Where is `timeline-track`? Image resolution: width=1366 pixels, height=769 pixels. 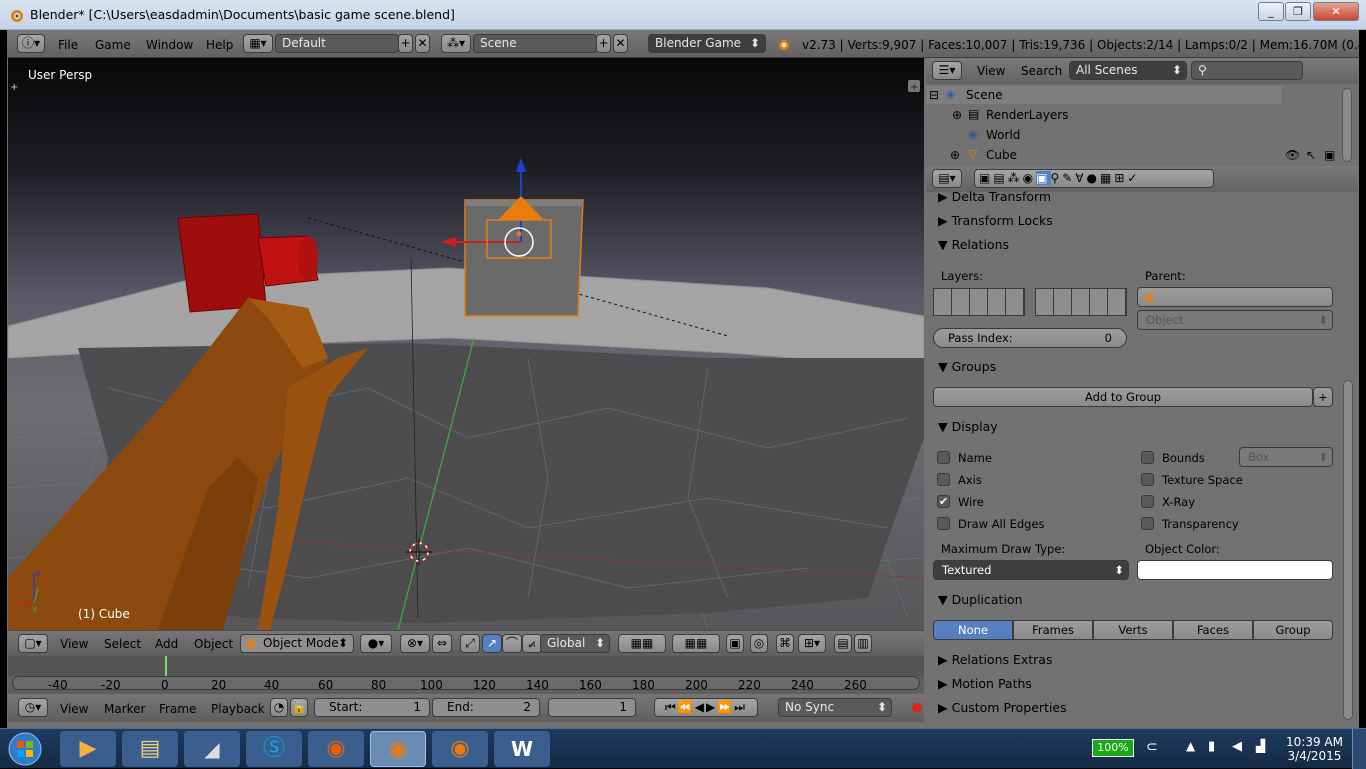 timeline-track is located at coordinates (466, 666).